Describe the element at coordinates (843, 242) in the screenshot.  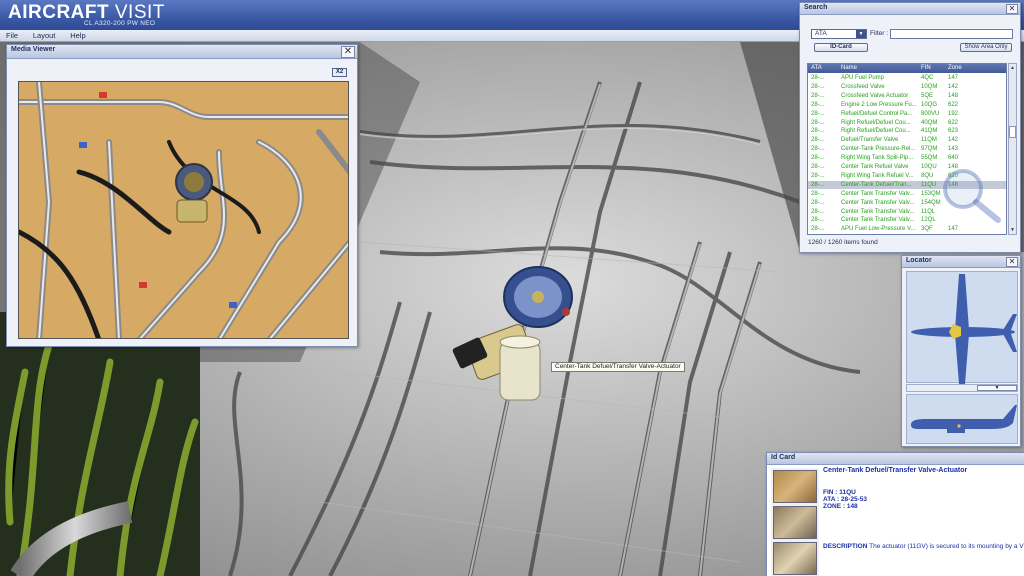
I see `result-count: 1260 / 1260 items found` at that location.